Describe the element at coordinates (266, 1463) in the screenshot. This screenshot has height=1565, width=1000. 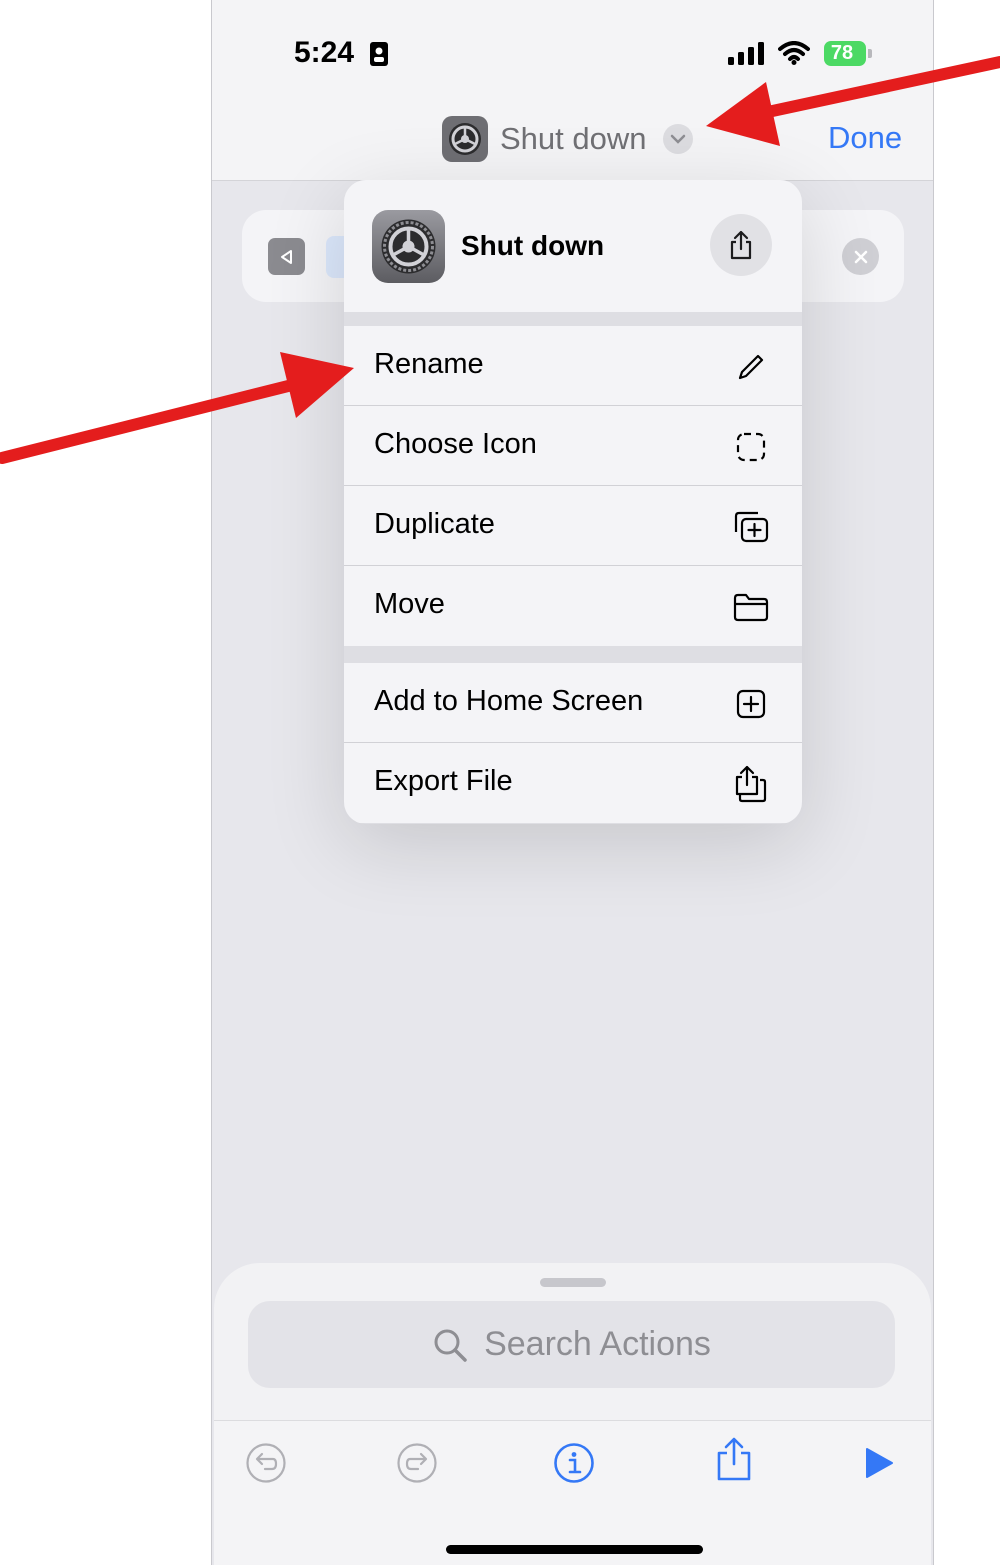
I see `undo-icon` at that location.